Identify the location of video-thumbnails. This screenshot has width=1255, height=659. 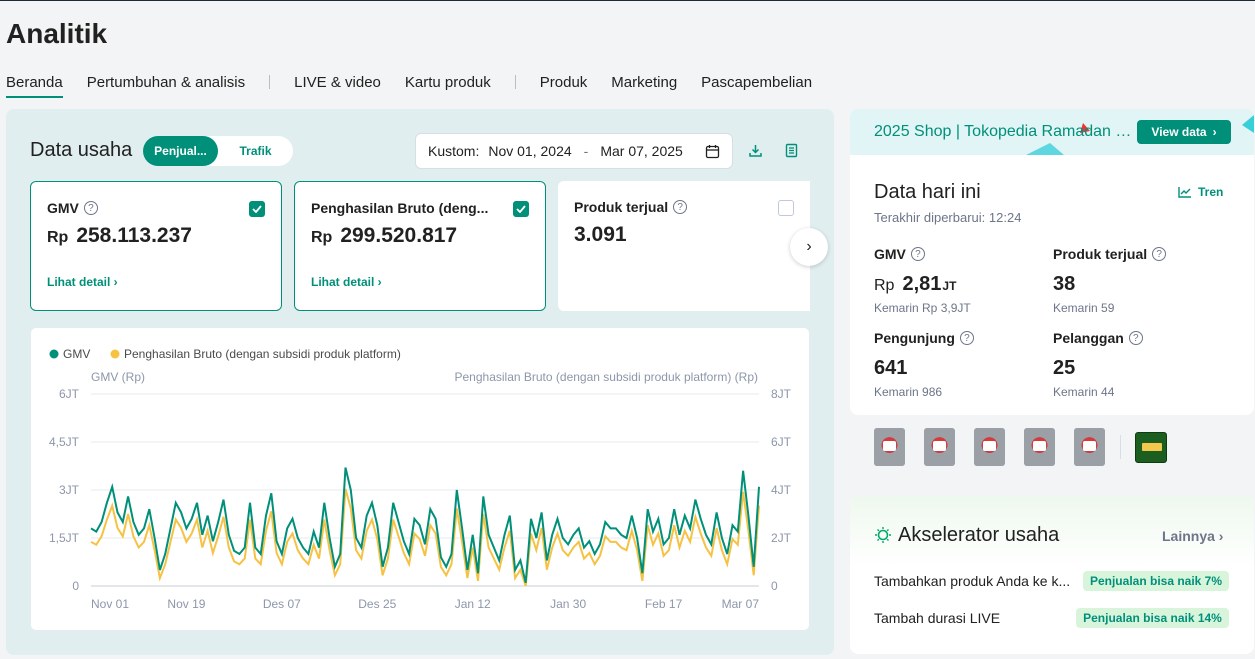
(1052, 448).